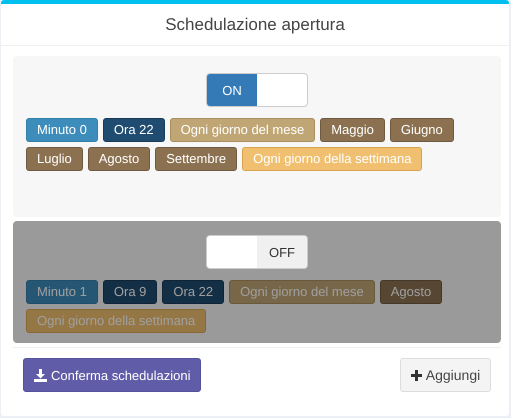 The image size is (511, 418). What do you see at coordinates (255, 24) in the screenshot?
I see `card-title: Schedulazione apertura` at bounding box center [255, 24].